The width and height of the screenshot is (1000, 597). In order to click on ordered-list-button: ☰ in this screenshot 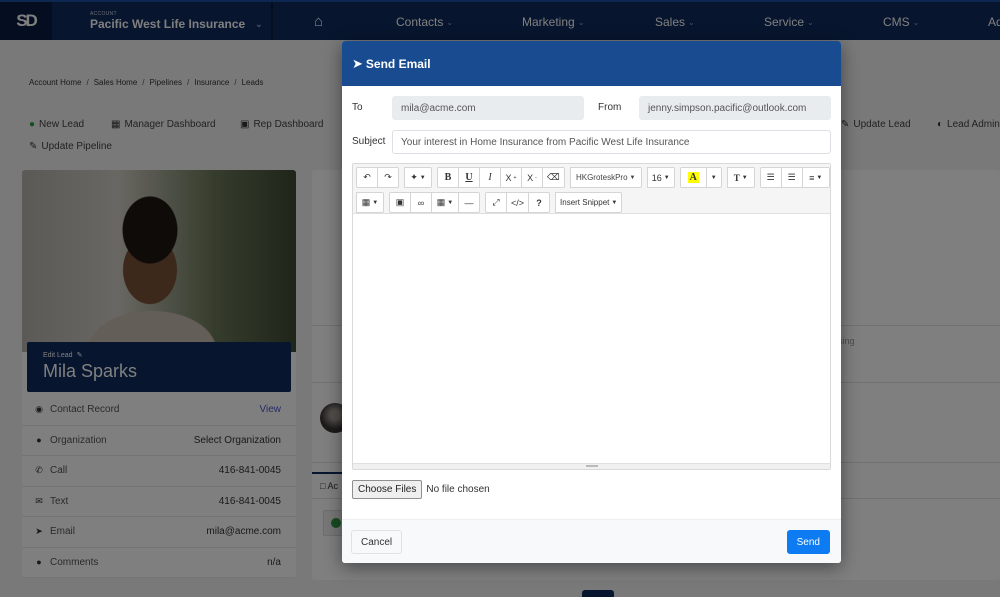, I will do `click(791, 177)`.